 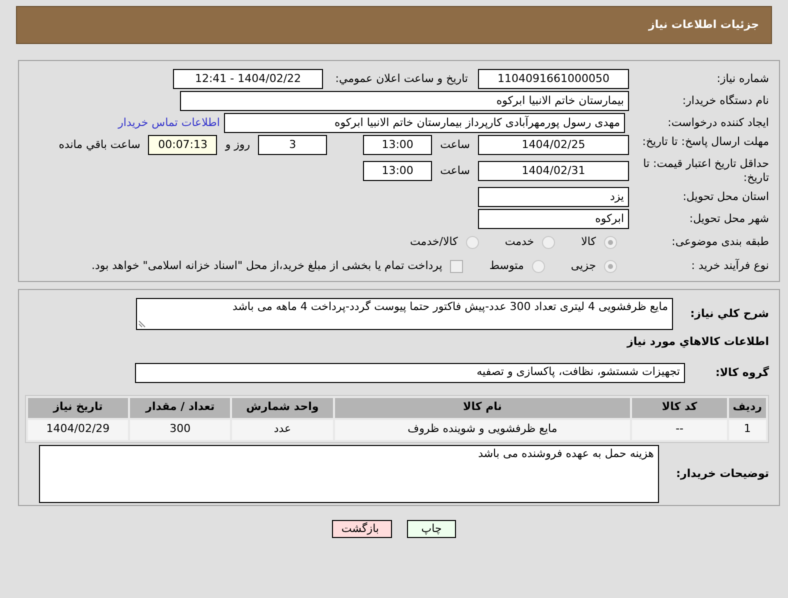 I want to click on column-header: تعداد / مقدار, so click(x=180, y=408).